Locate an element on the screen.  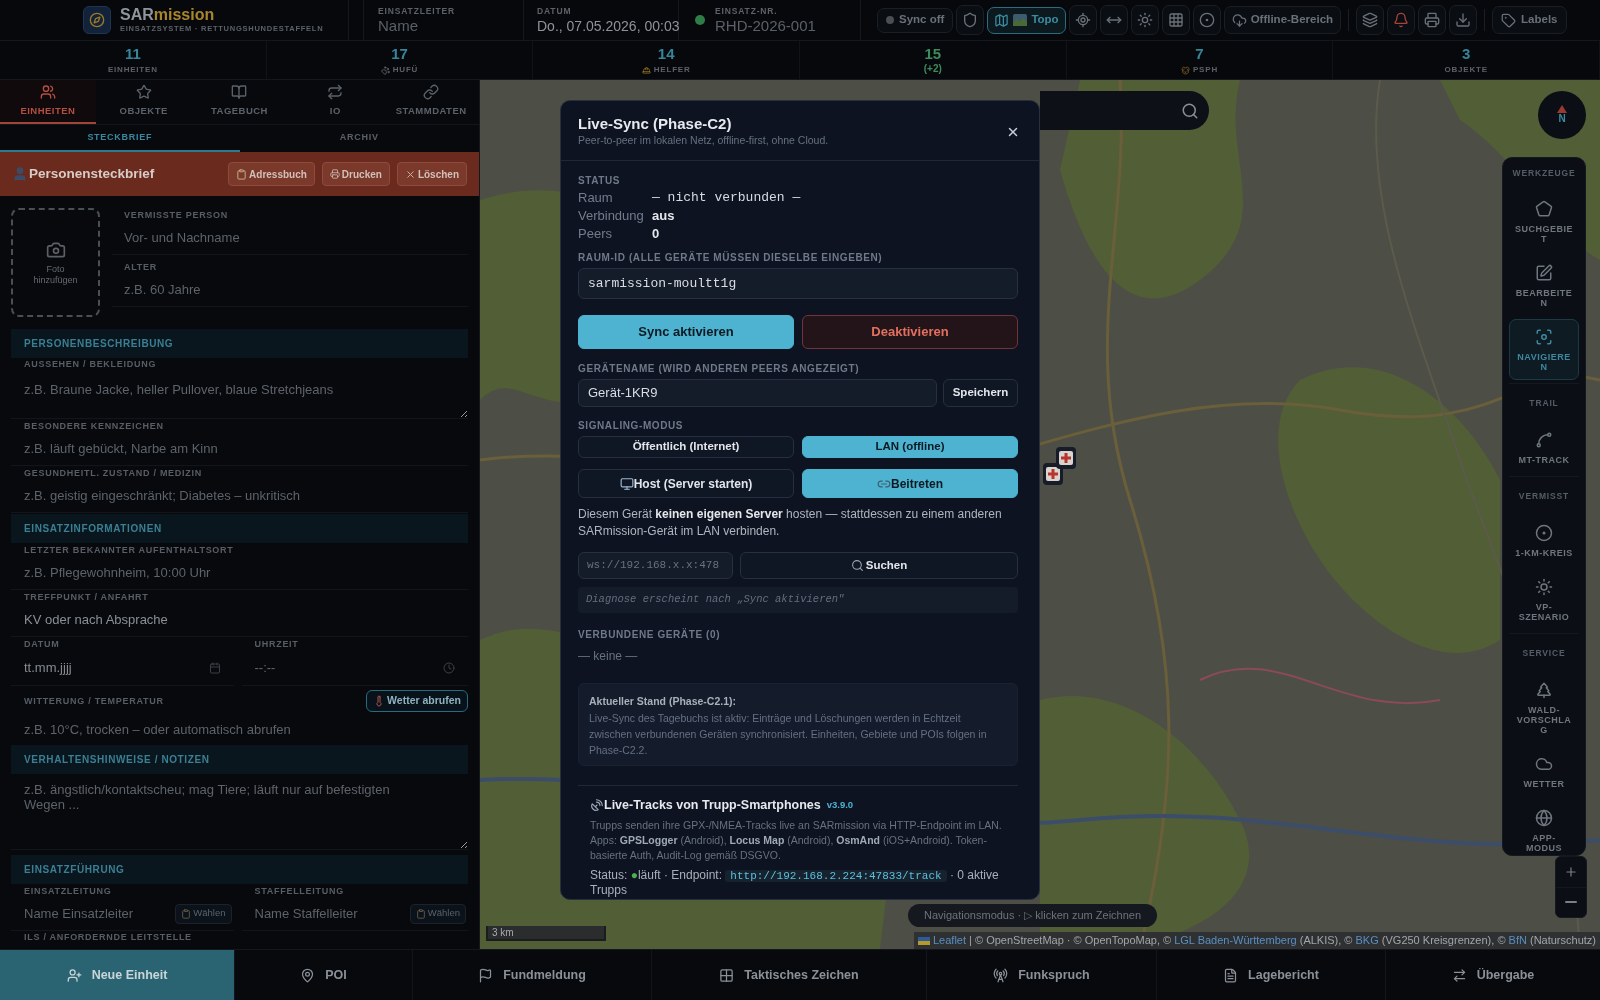
map-tool-button: 1-KM-KREIS is located at coordinates (1544, 540).